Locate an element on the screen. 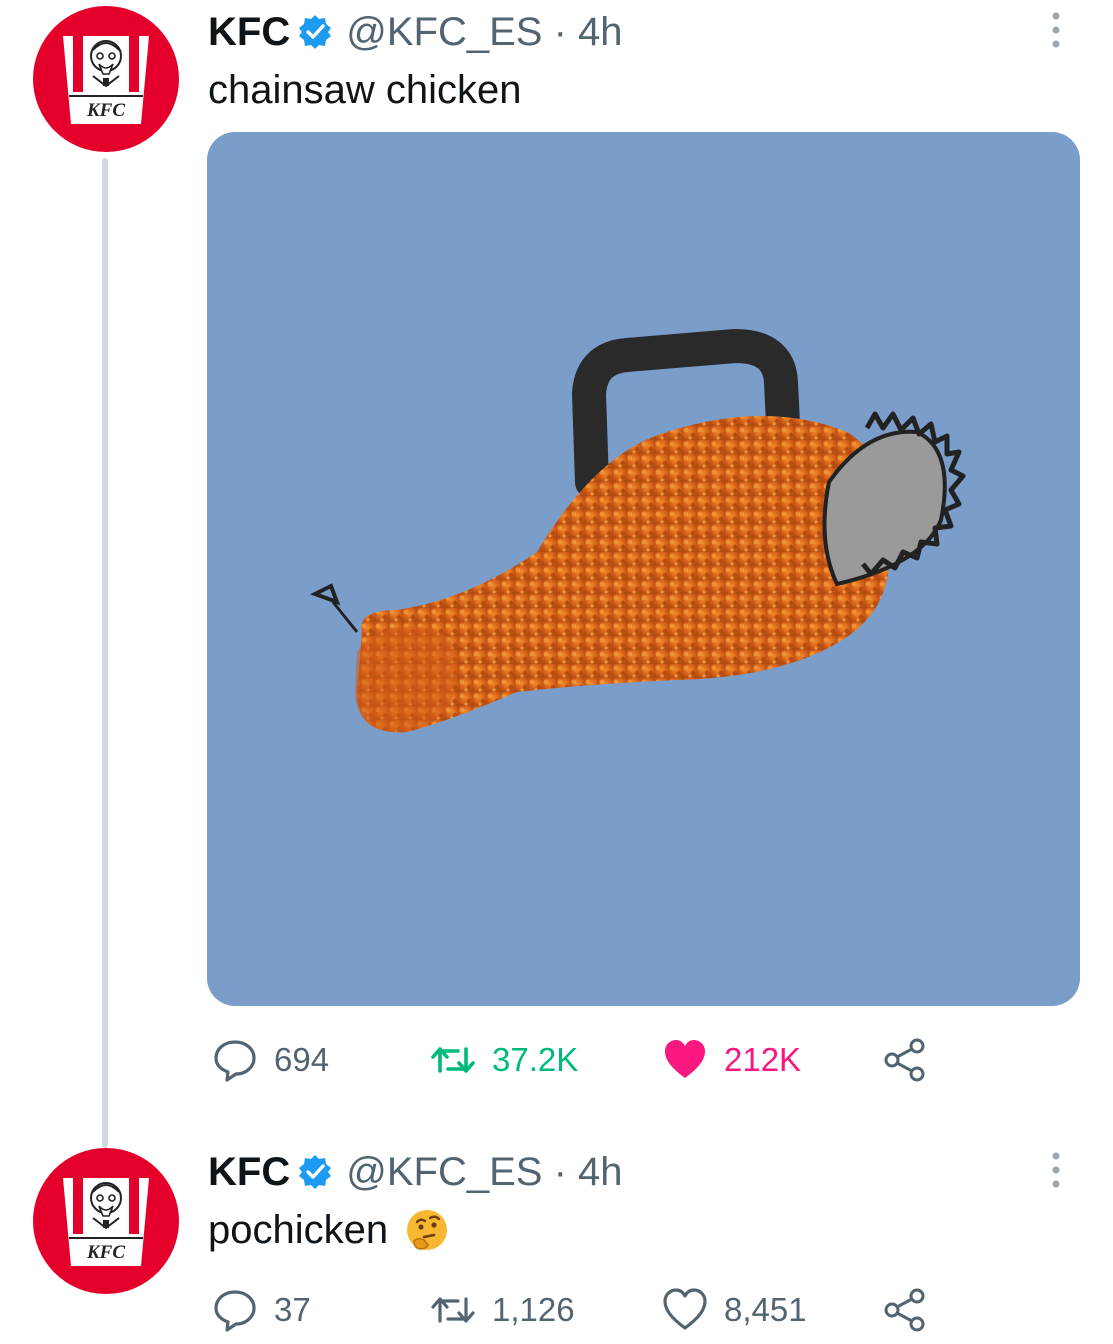 The height and width of the screenshot is (1344, 1113). tweet-actions: 37 1,126 8,451 is located at coordinates (588, 1310).